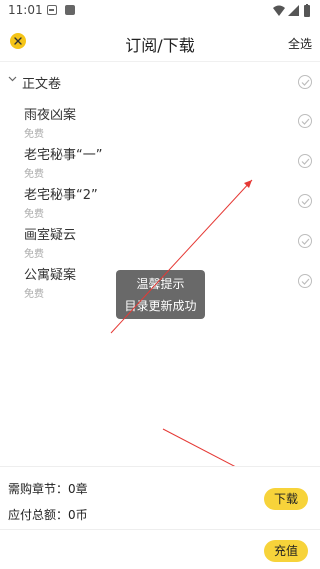 Image resolution: width=320 pixels, height=569 pixels. Describe the element at coordinates (160, 529) in the screenshot. I see `divider` at that location.